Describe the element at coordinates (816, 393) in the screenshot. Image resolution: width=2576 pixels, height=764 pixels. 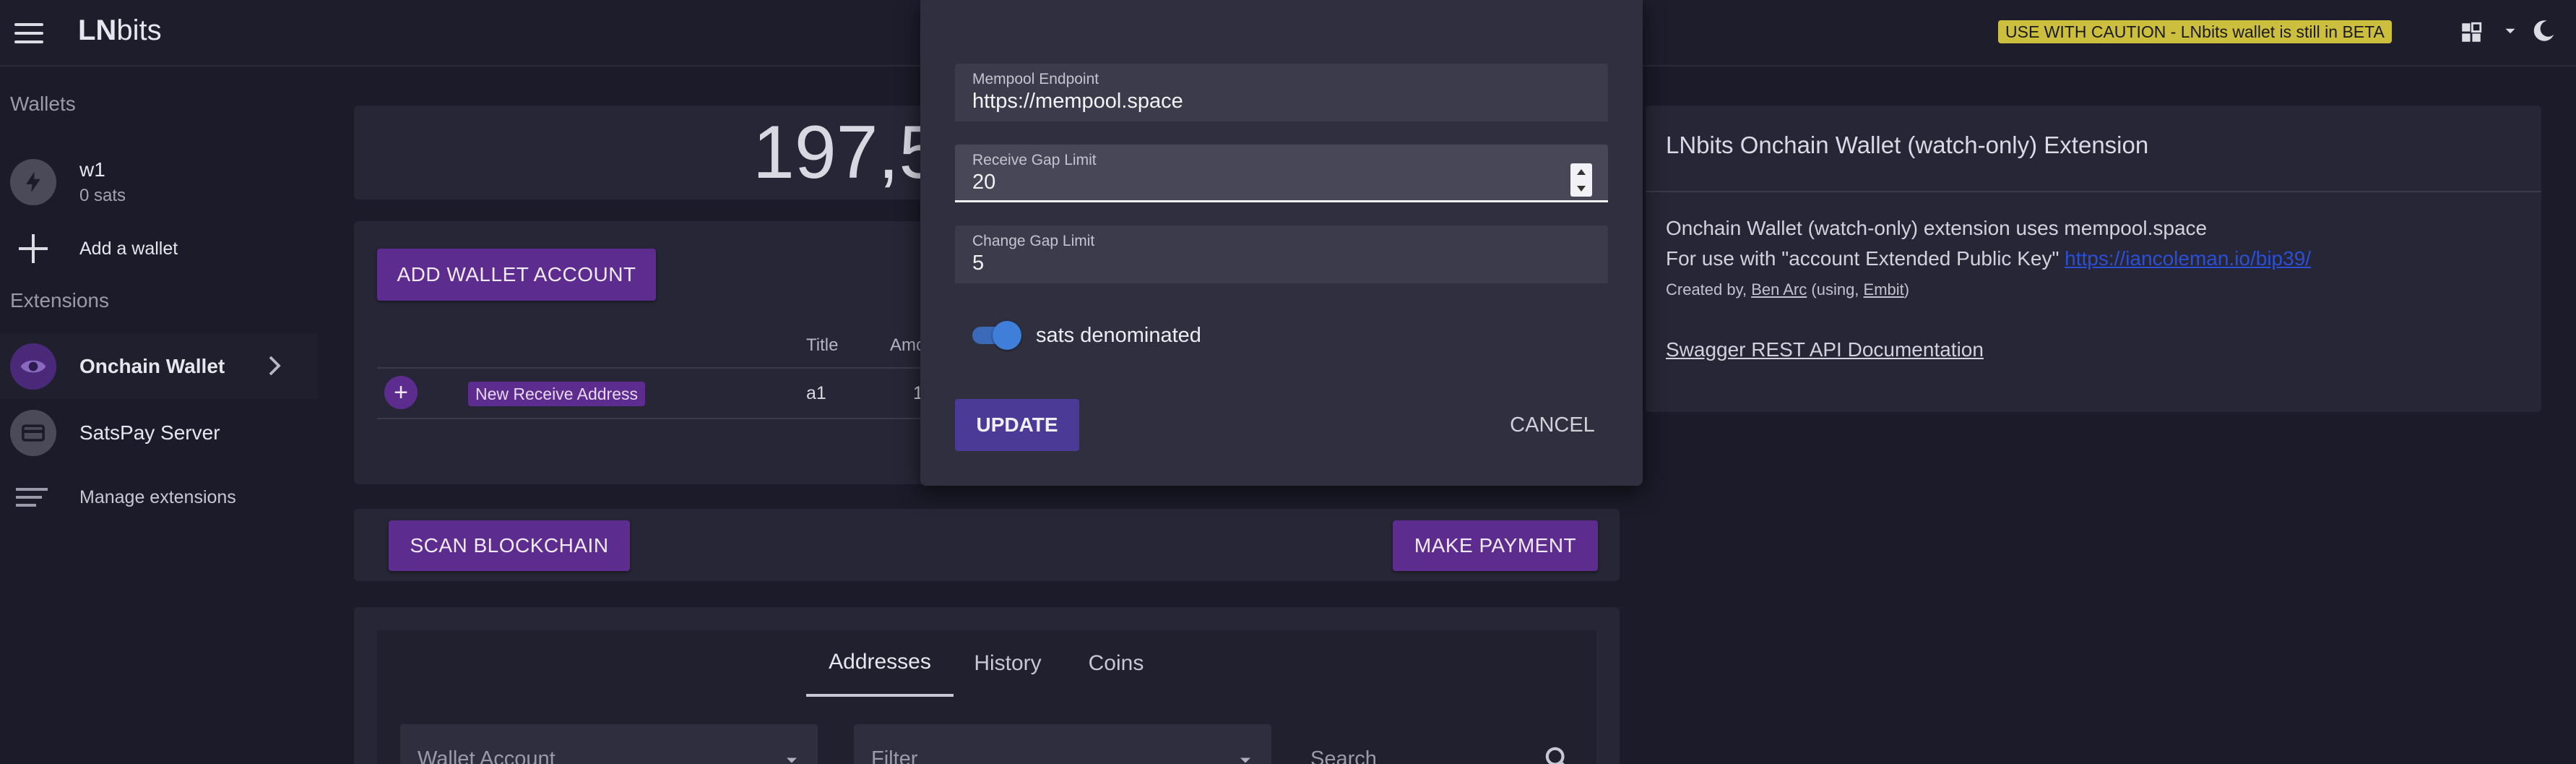
I see `row-title: a1` at that location.